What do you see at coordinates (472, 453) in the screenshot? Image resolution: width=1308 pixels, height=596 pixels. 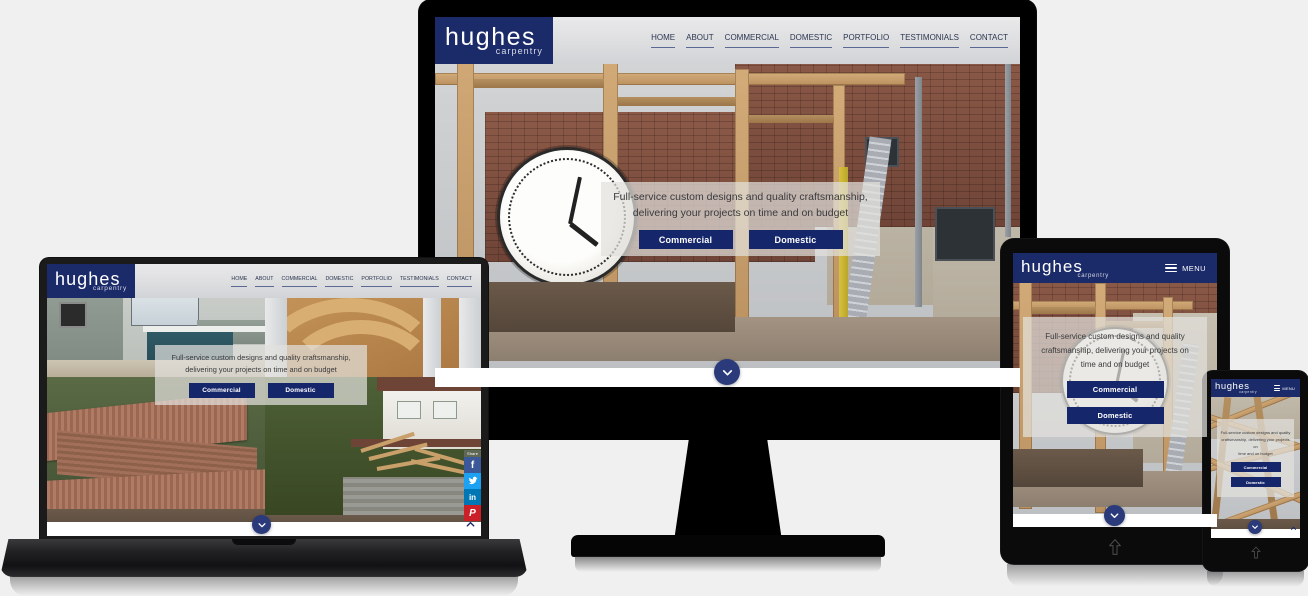 I see `share-label: Share` at bounding box center [472, 453].